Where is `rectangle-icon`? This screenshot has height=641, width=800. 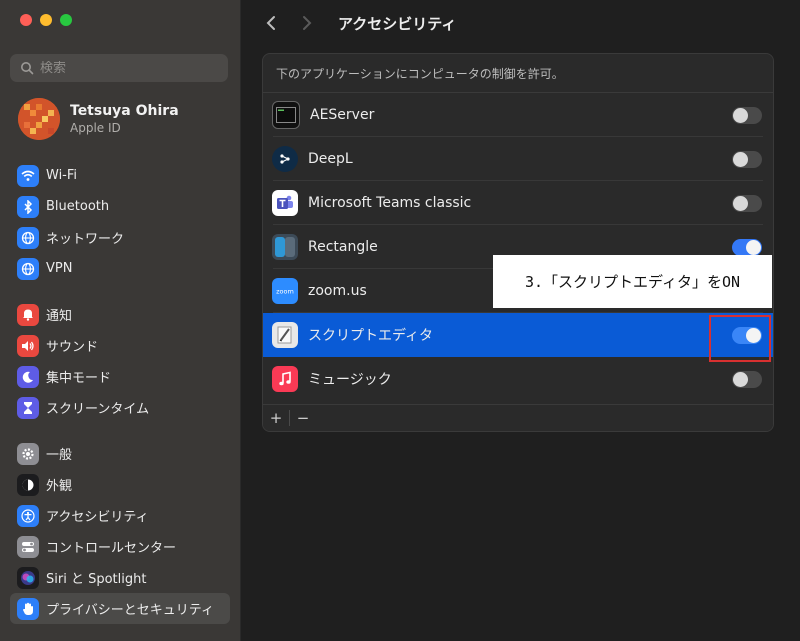 rectangle-icon is located at coordinates (285, 247).